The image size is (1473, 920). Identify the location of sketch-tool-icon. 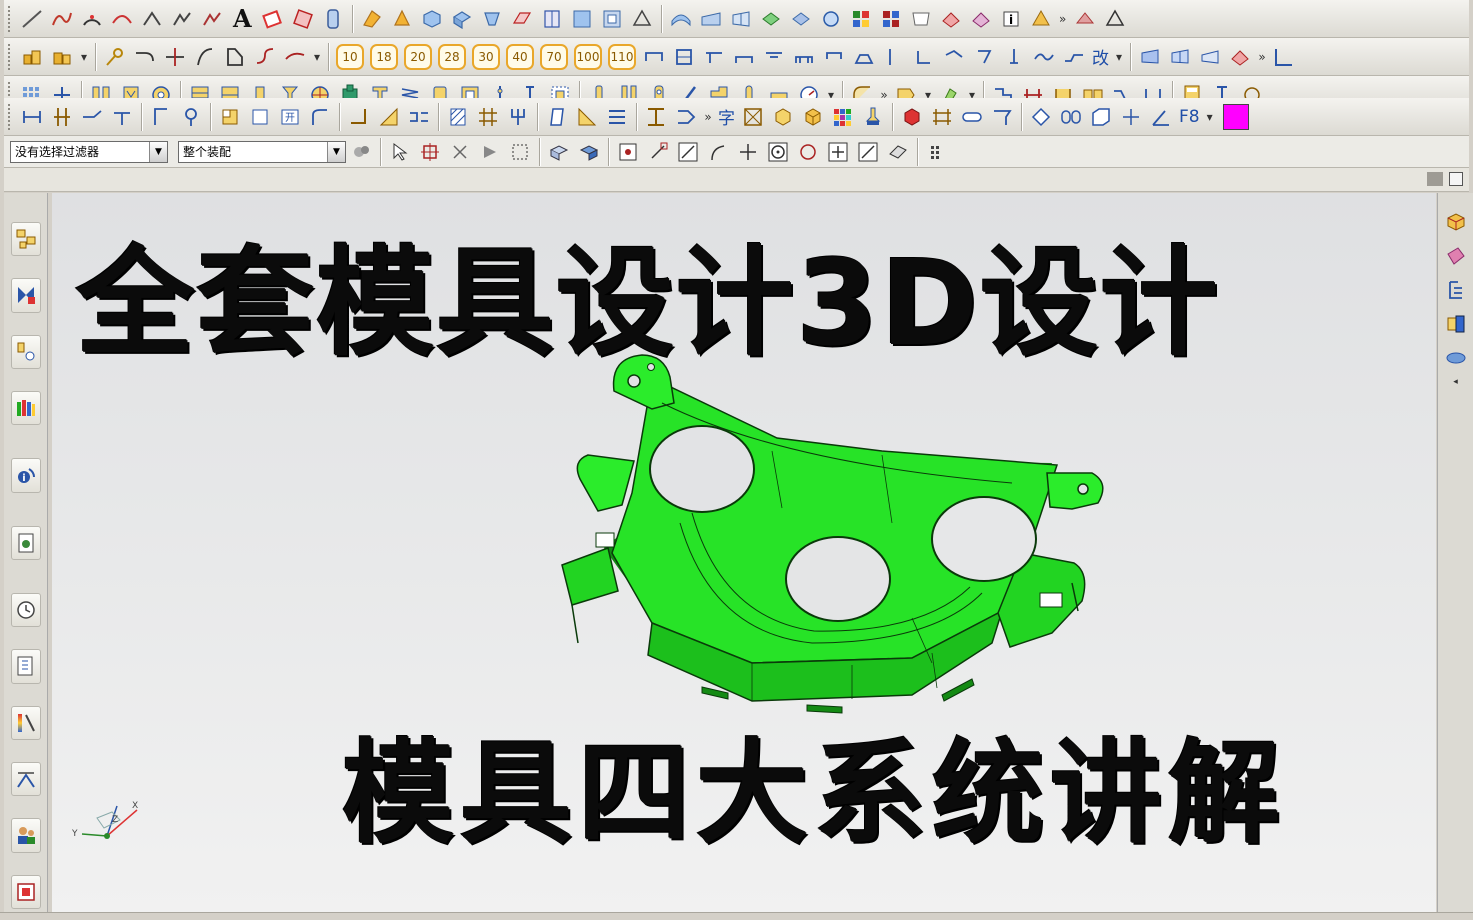
(273, 19).